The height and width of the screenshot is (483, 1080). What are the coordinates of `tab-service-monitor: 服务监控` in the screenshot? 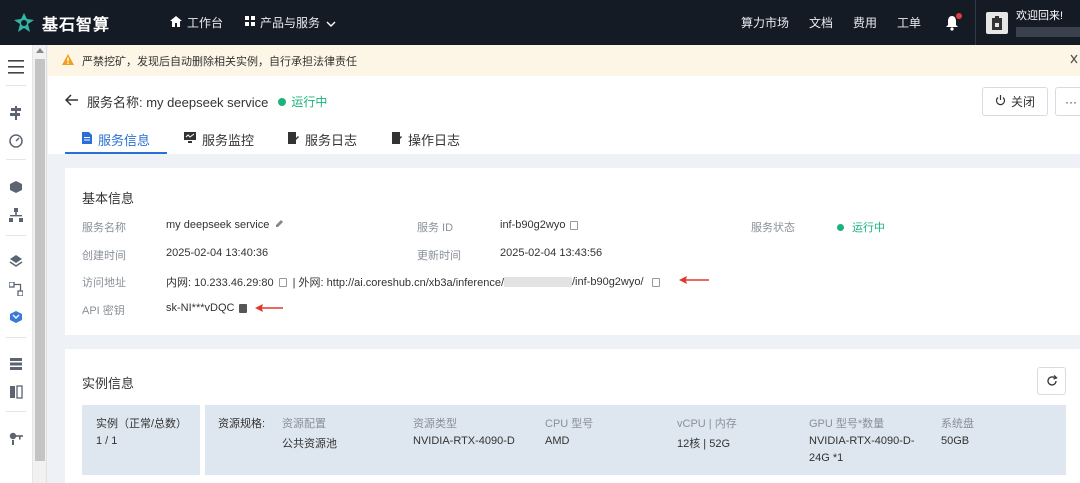 It's located at (219, 139).